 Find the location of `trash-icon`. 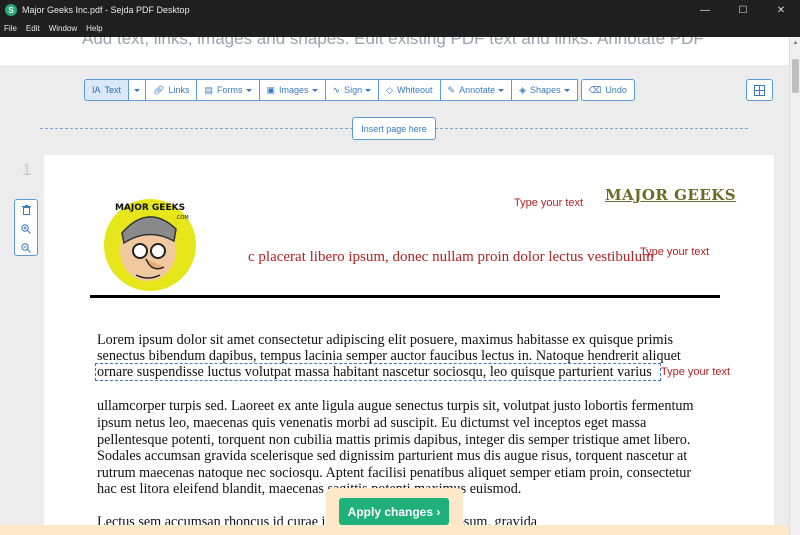

trash-icon is located at coordinates (26, 209).